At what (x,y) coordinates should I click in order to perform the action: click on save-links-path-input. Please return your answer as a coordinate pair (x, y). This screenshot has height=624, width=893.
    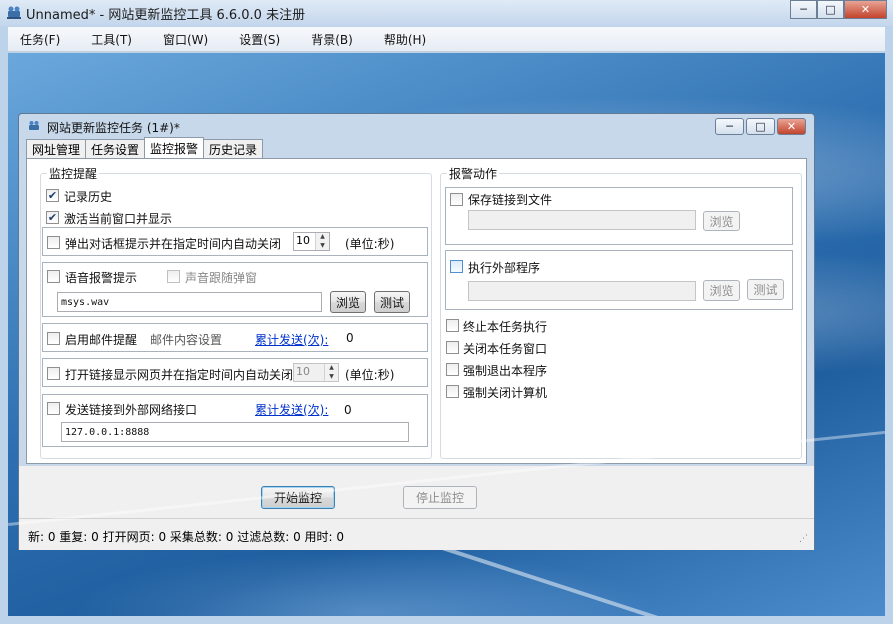
    Looking at the image, I should click on (582, 220).